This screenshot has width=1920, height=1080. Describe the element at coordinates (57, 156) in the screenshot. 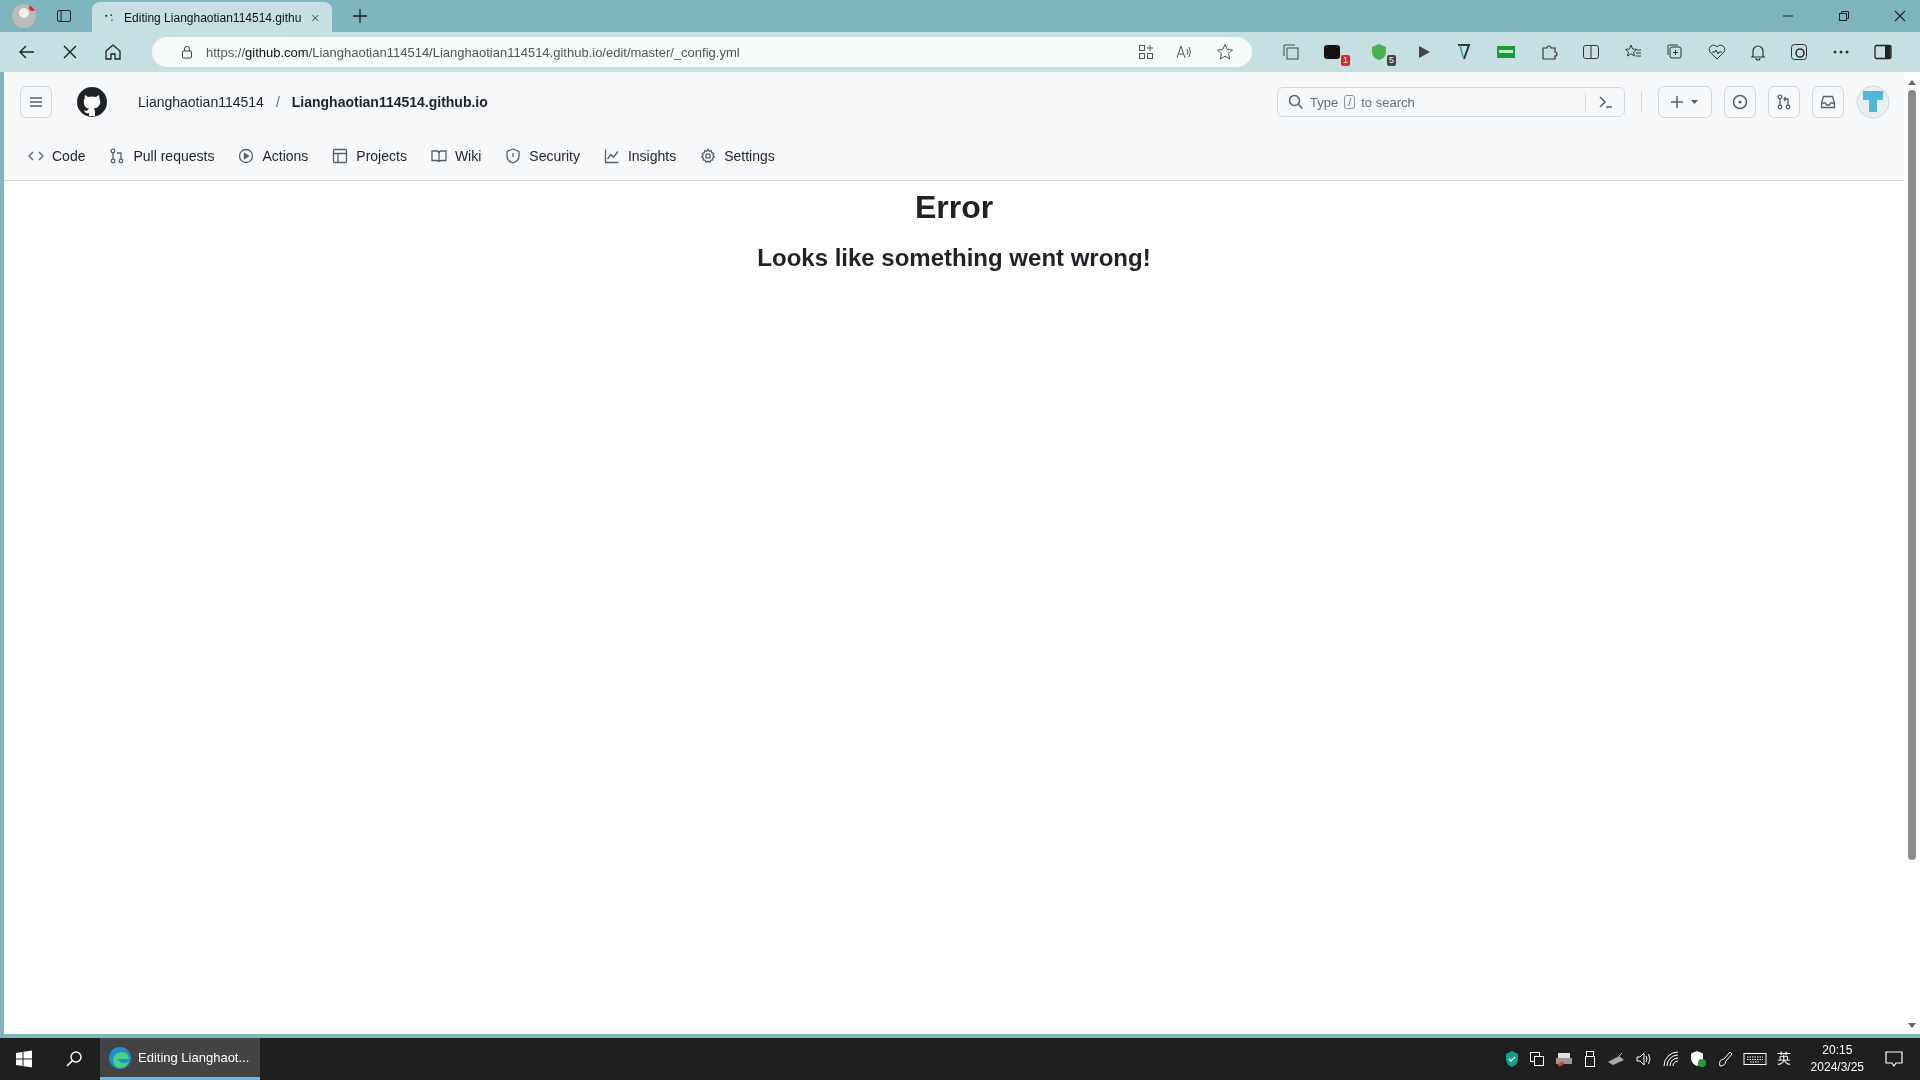

I see `repo-nav-tab: Code` at that location.